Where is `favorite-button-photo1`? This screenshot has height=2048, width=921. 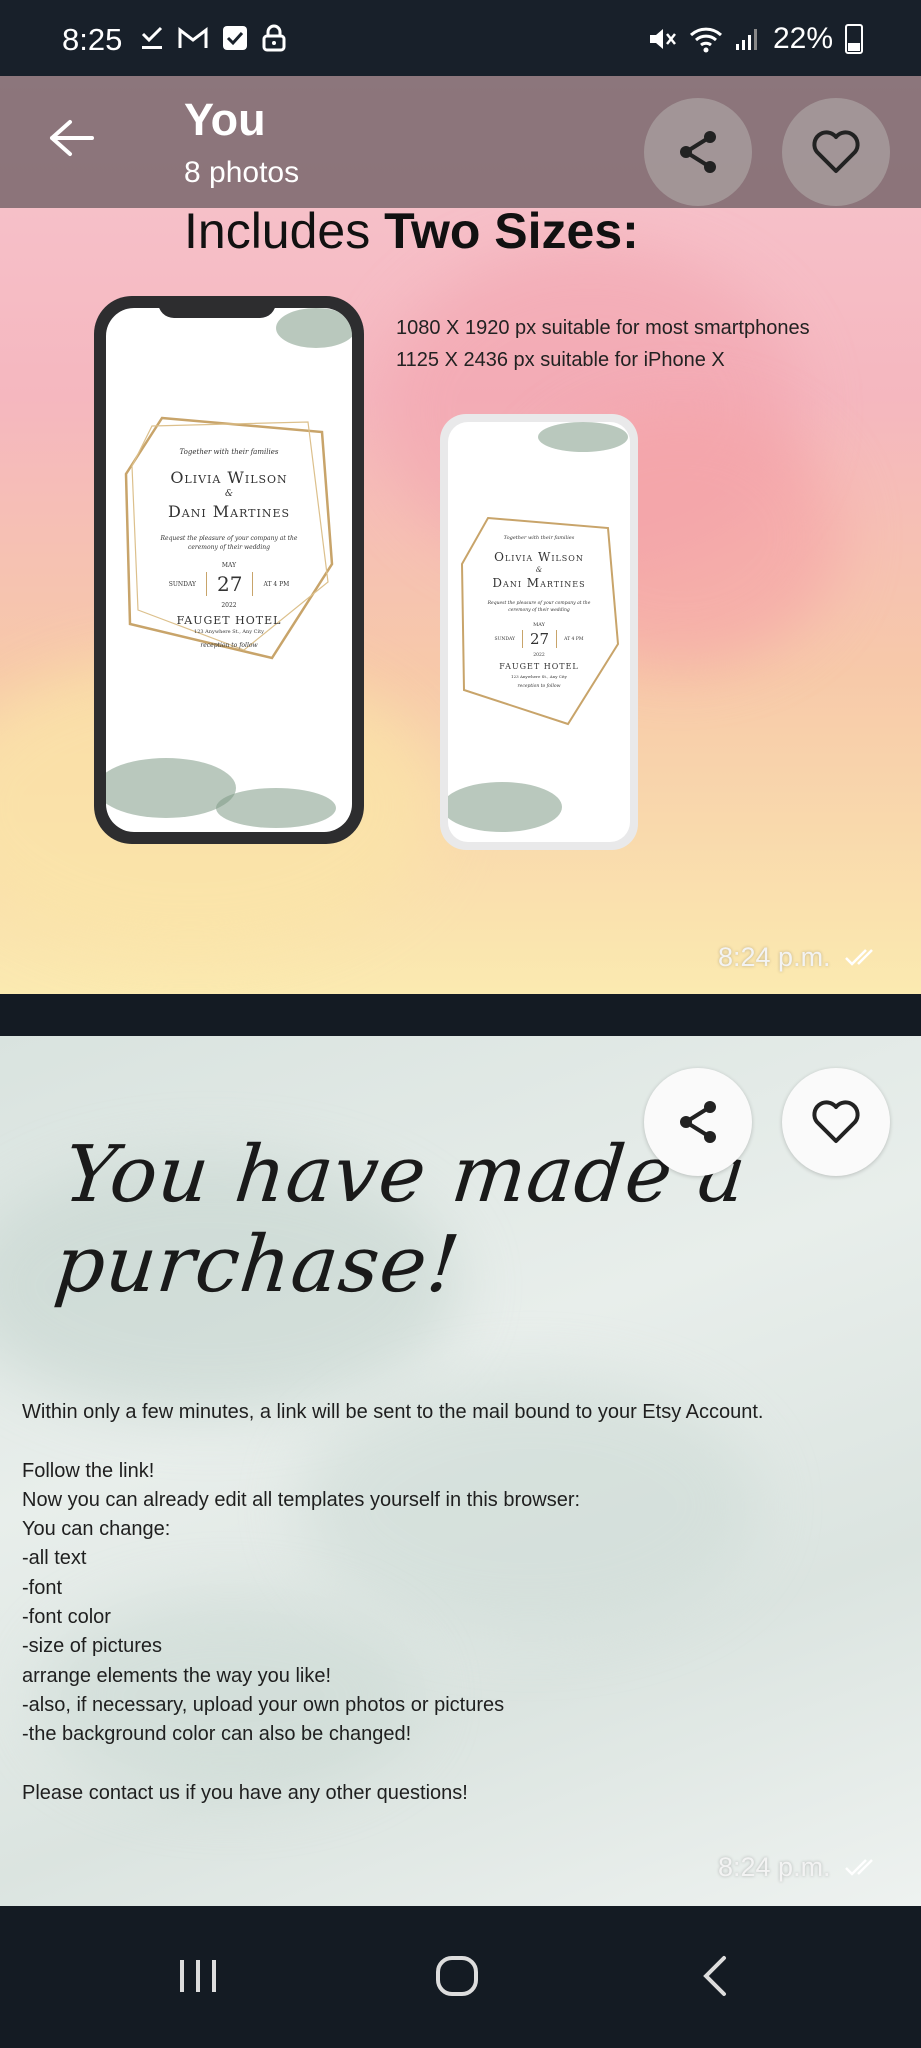 favorite-button-photo1 is located at coordinates (836, 152).